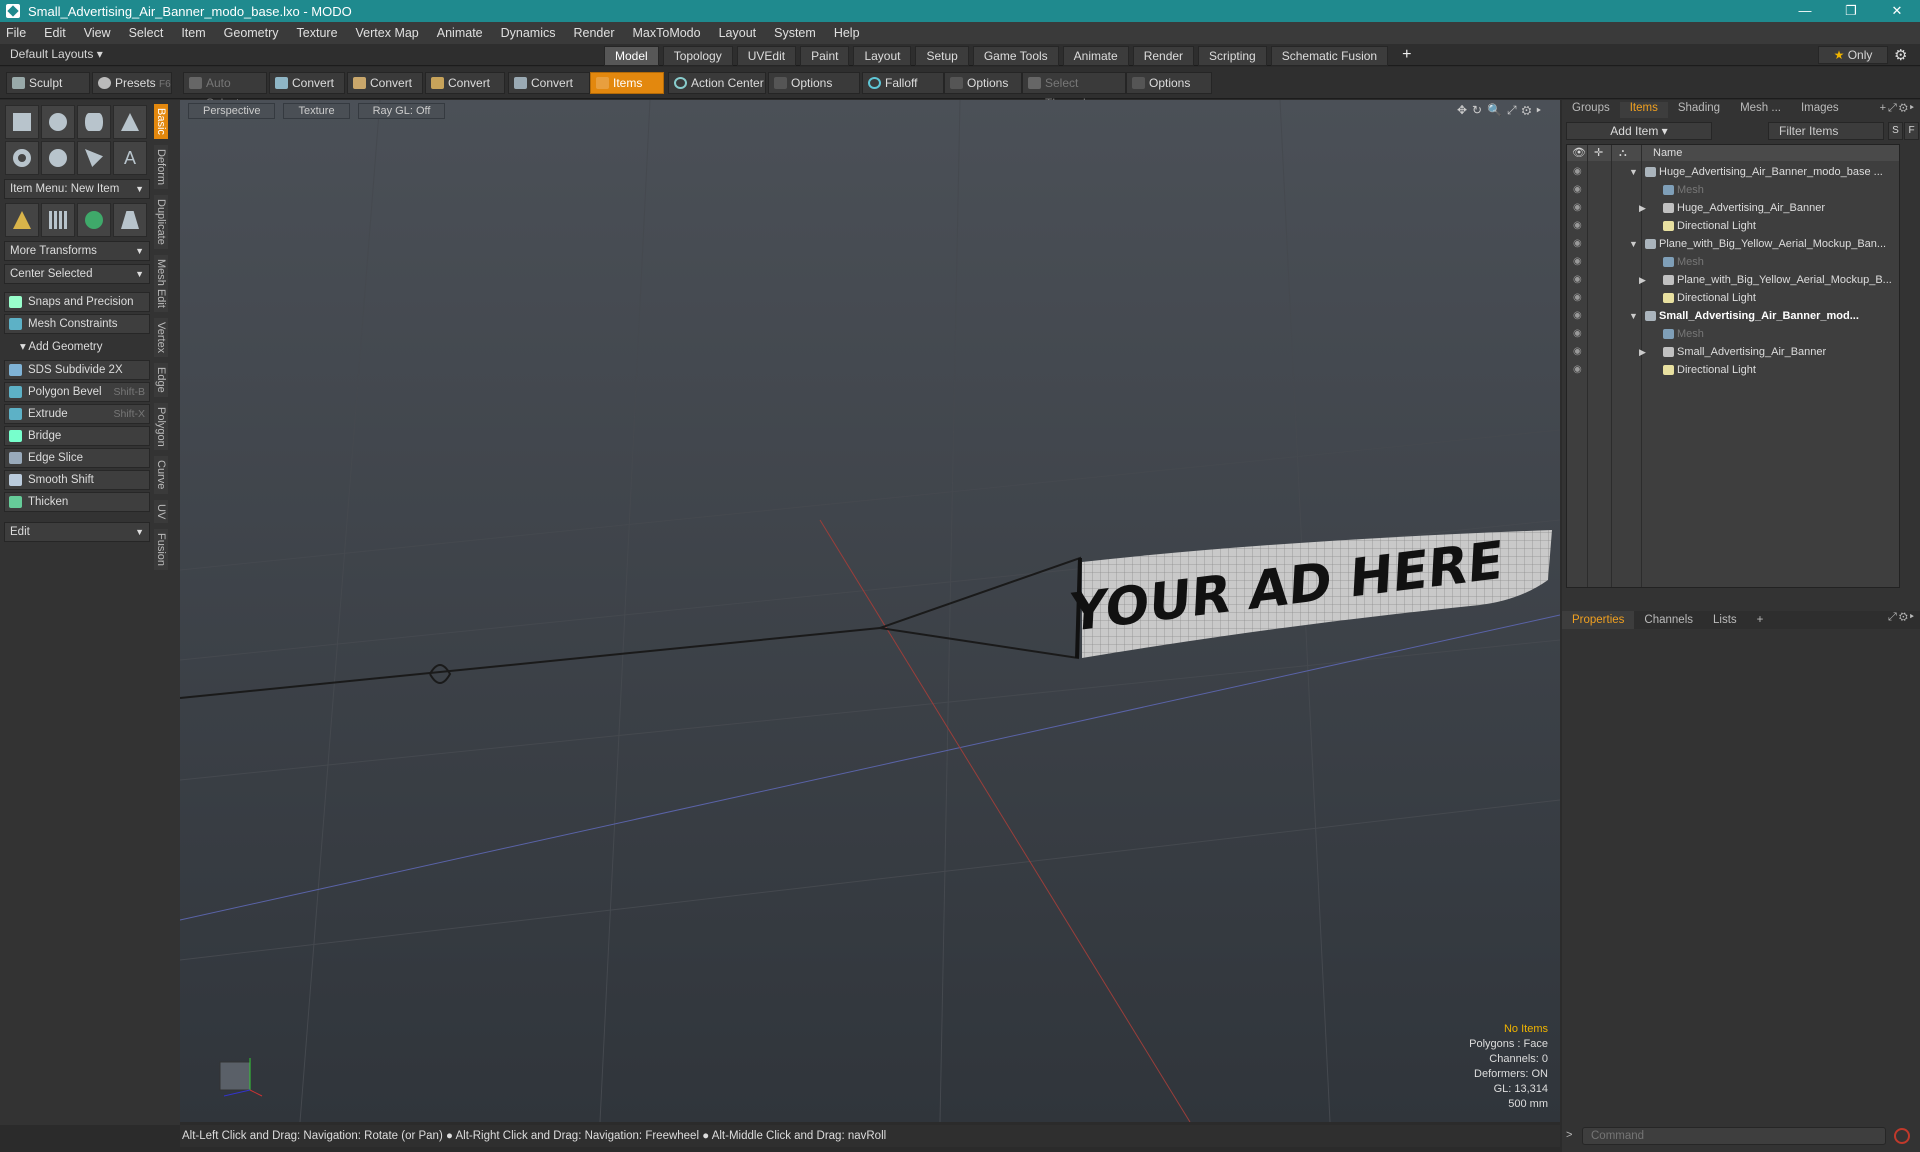  I want to click on tab-topology: Topology, so click(697, 56).